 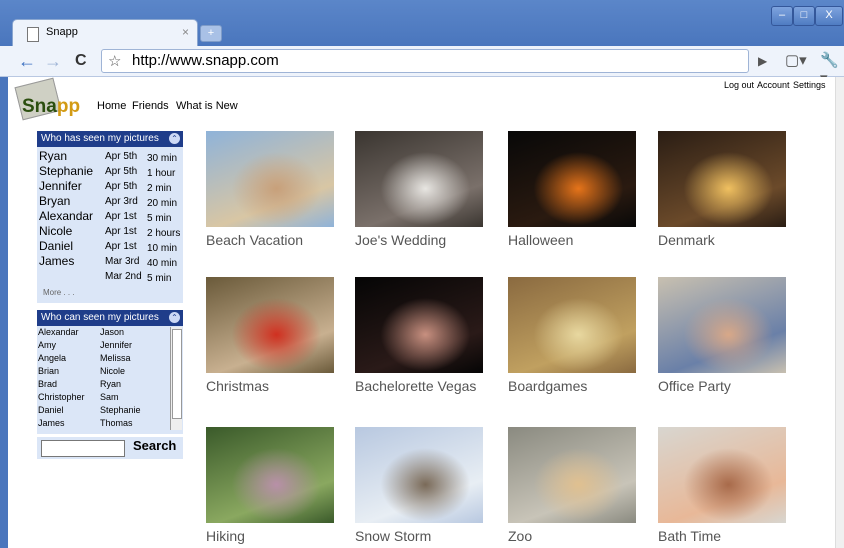 I want to click on forward-icon: →, so click(x=53, y=61).